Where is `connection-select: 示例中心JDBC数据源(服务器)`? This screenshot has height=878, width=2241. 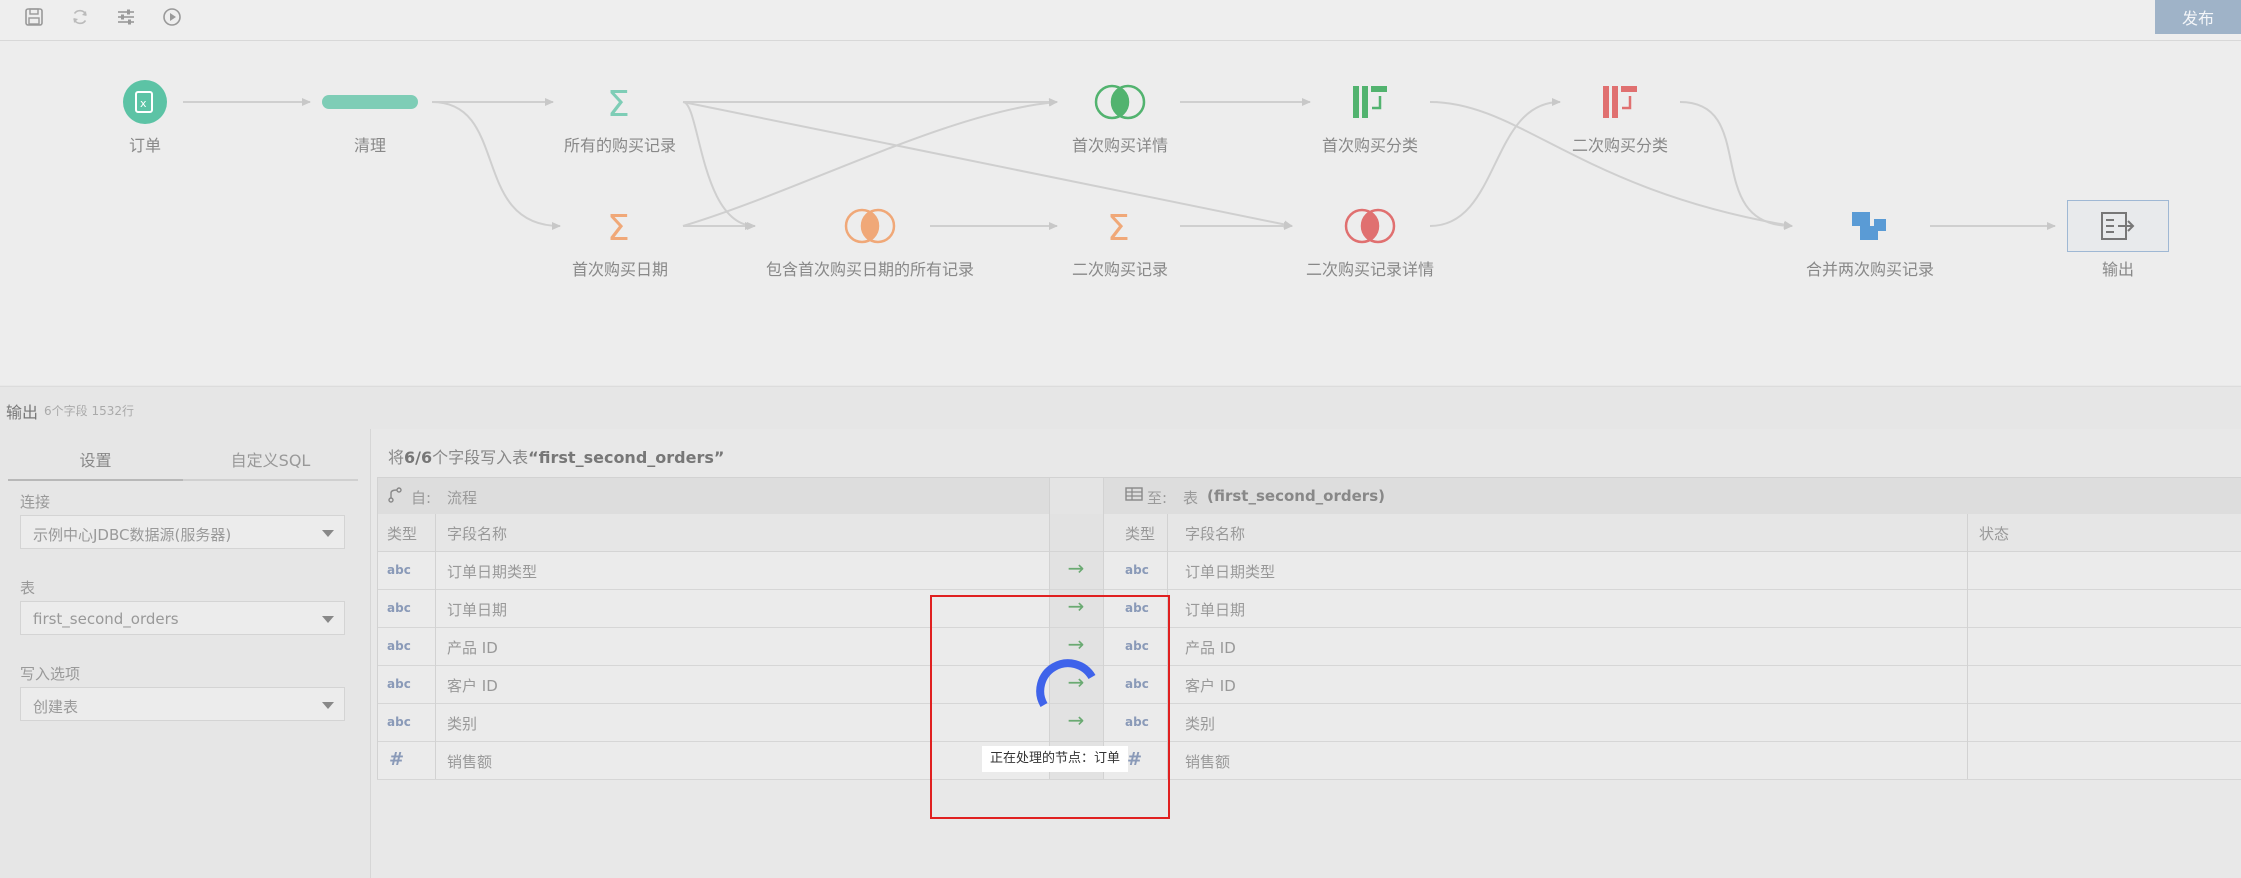 connection-select: 示例中心JDBC数据源(服务器) is located at coordinates (182, 532).